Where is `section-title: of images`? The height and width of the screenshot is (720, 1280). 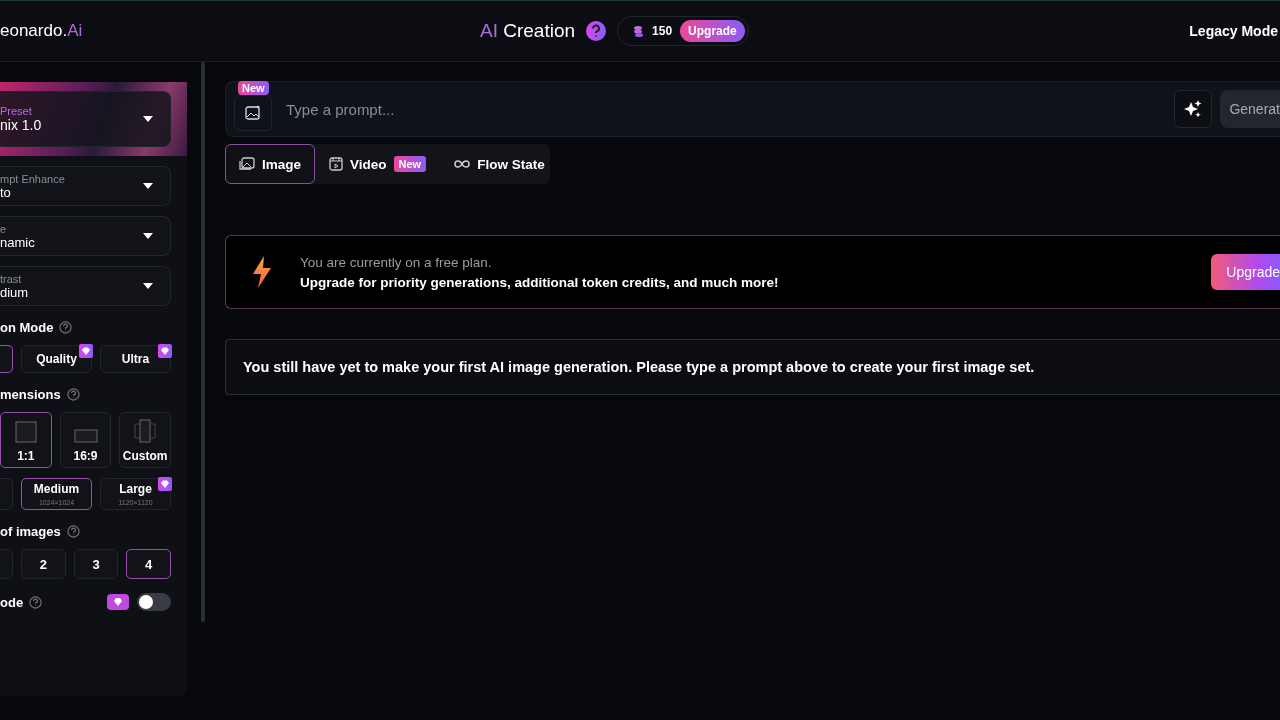
section-title: of images is located at coordinates (30, 531).